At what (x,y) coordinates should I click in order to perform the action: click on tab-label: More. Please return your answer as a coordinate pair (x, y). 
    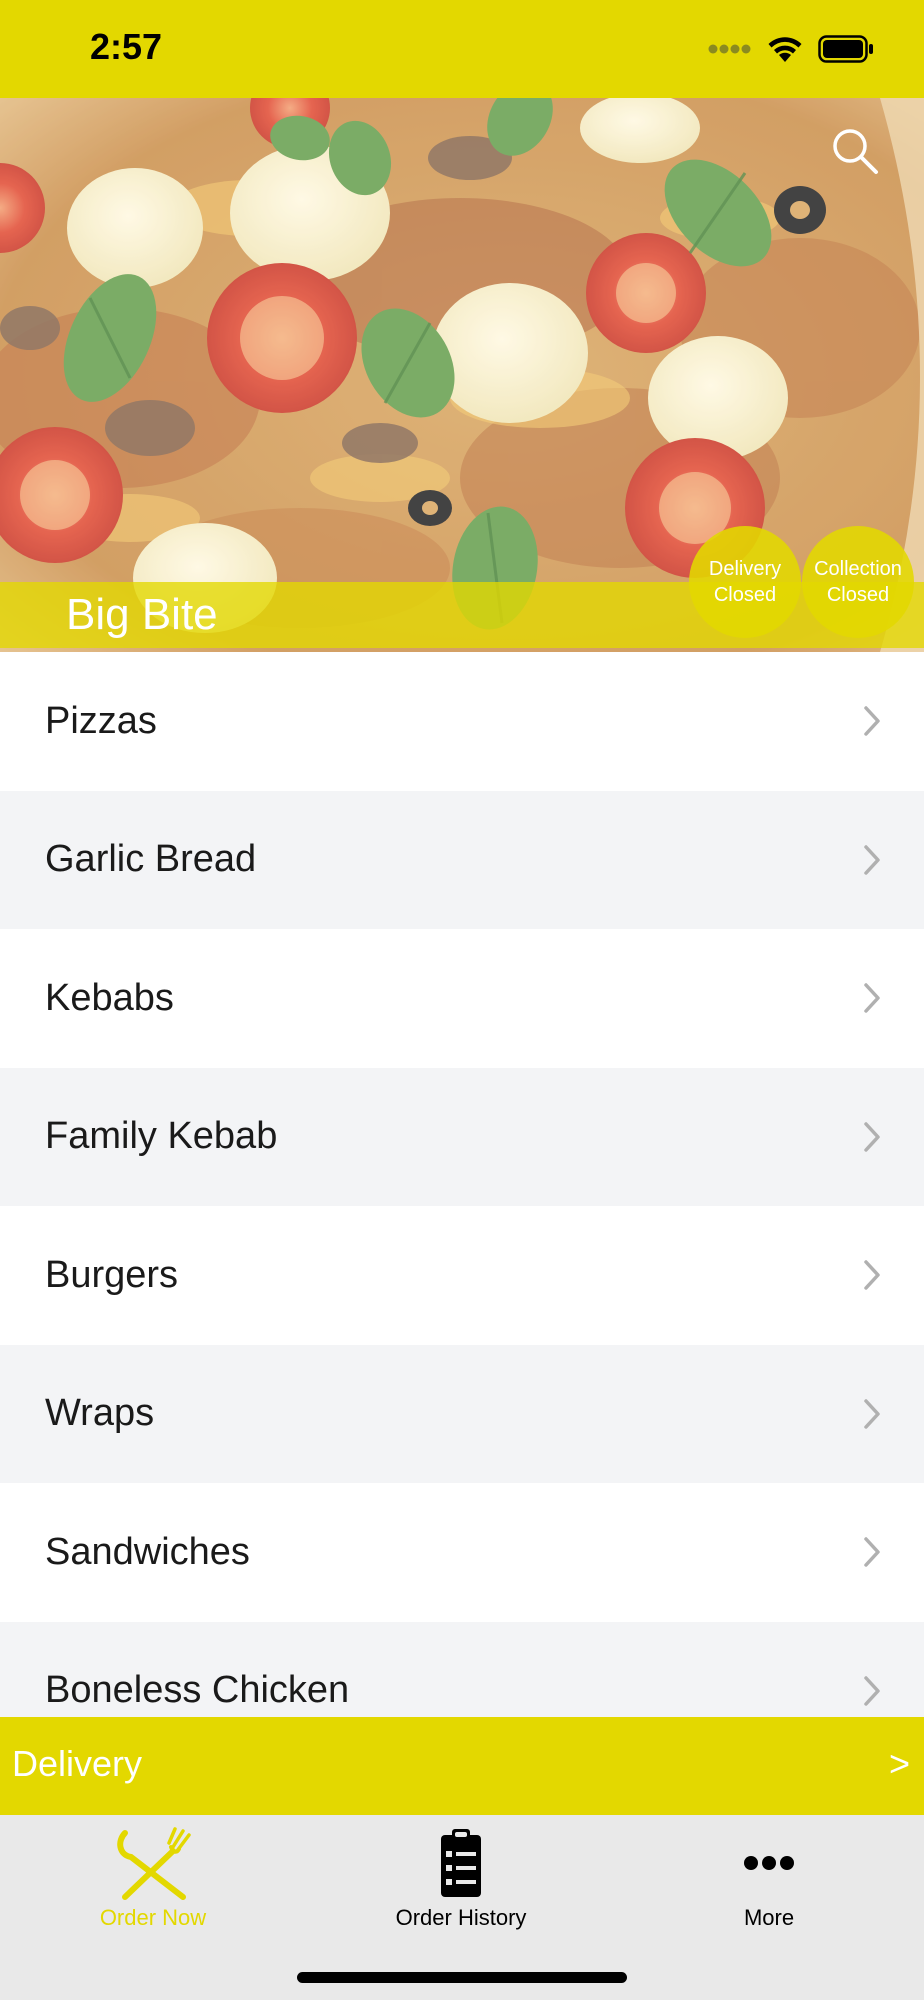
    Looking at the image, I should click on (769, 1917).